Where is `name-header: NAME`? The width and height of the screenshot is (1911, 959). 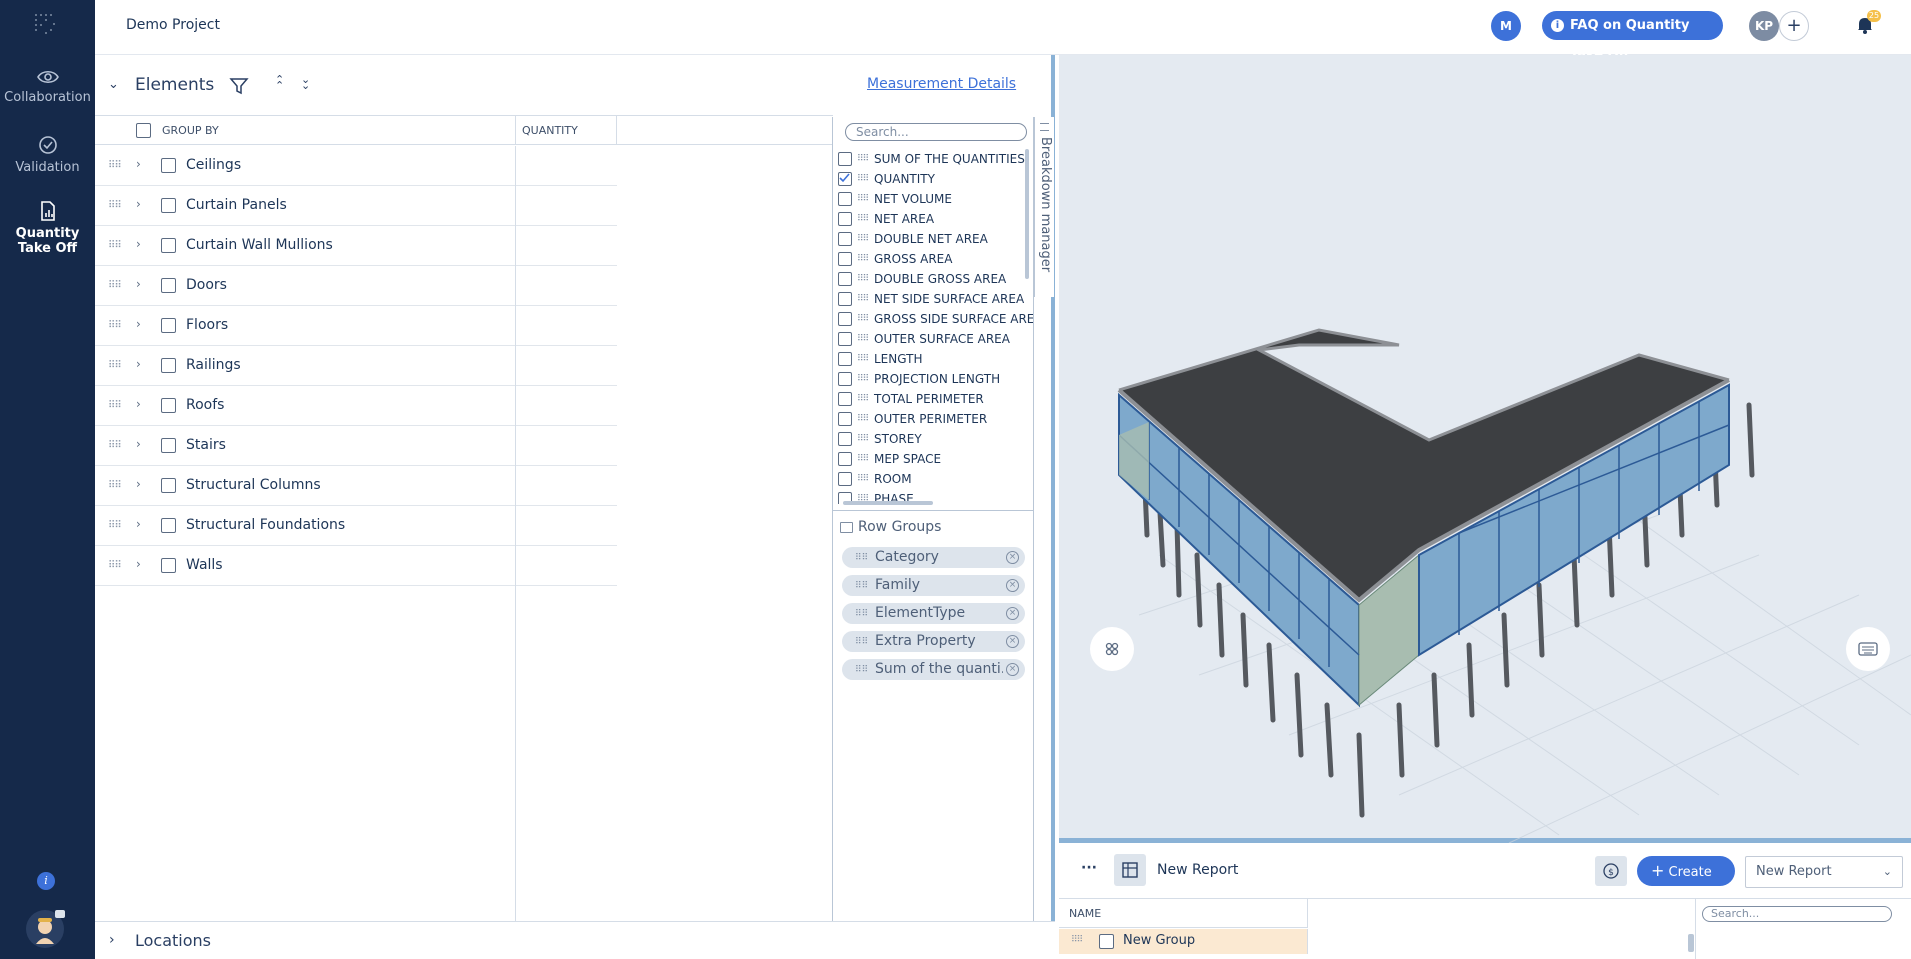 name-header: NAME is located at coordinates (1183, 913).